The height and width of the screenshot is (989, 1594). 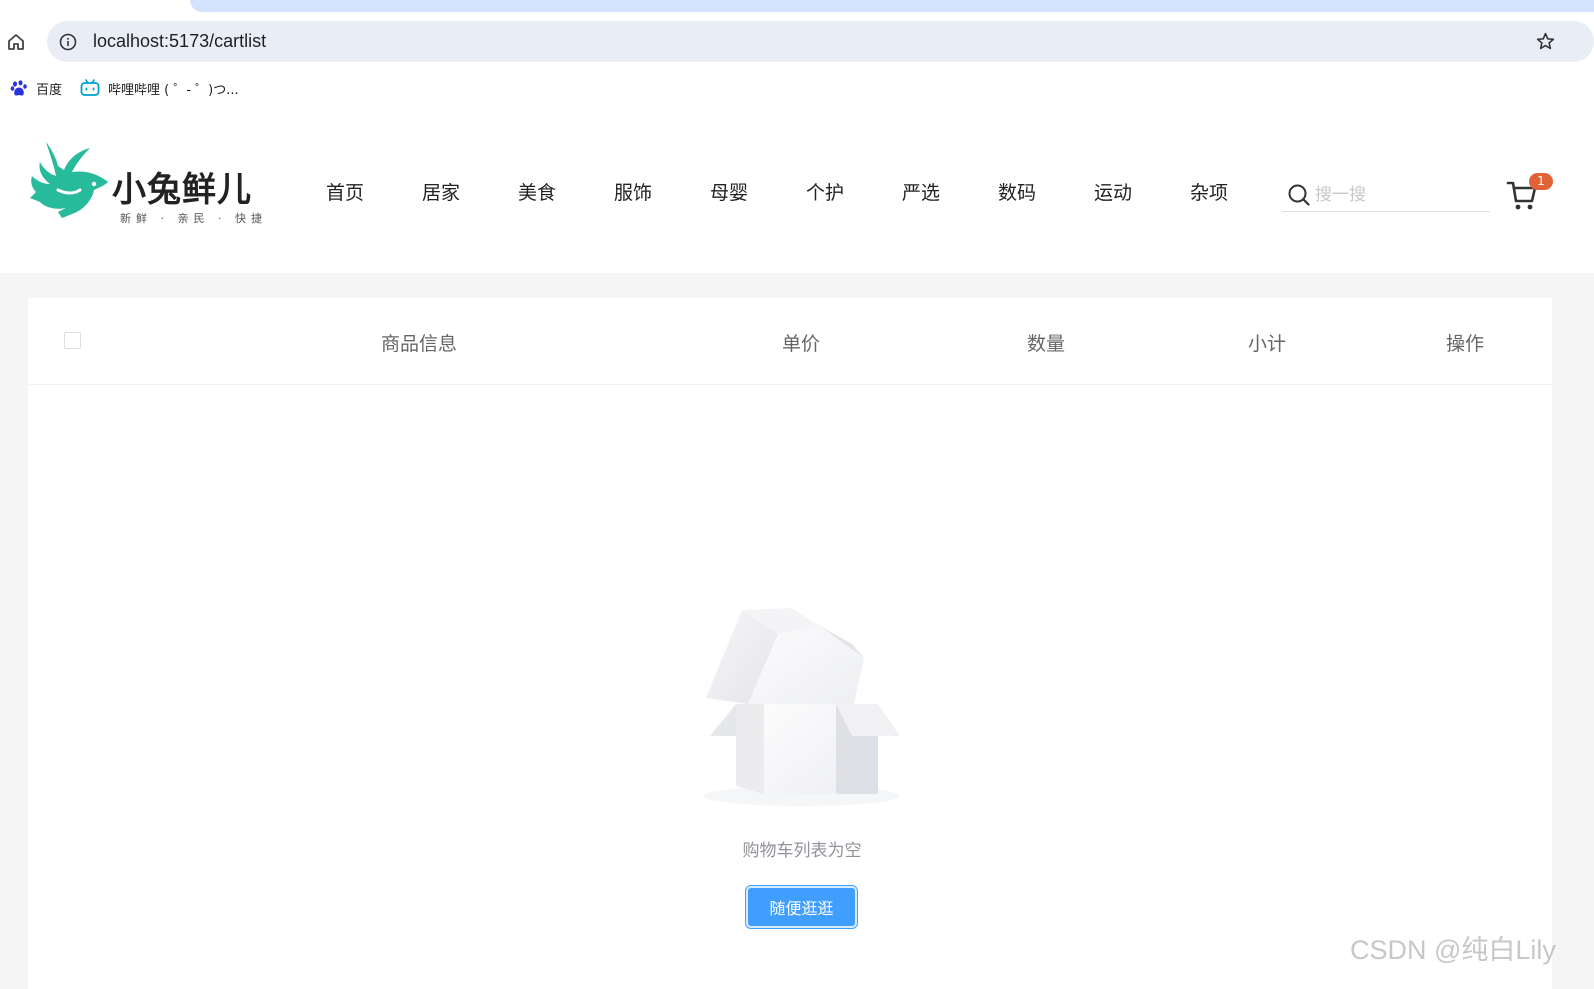 What do you see at coordinates (182, 190) in the screenshot?
I see `logo-text: 小兔鲜儿` at bounding box center [182, 190].